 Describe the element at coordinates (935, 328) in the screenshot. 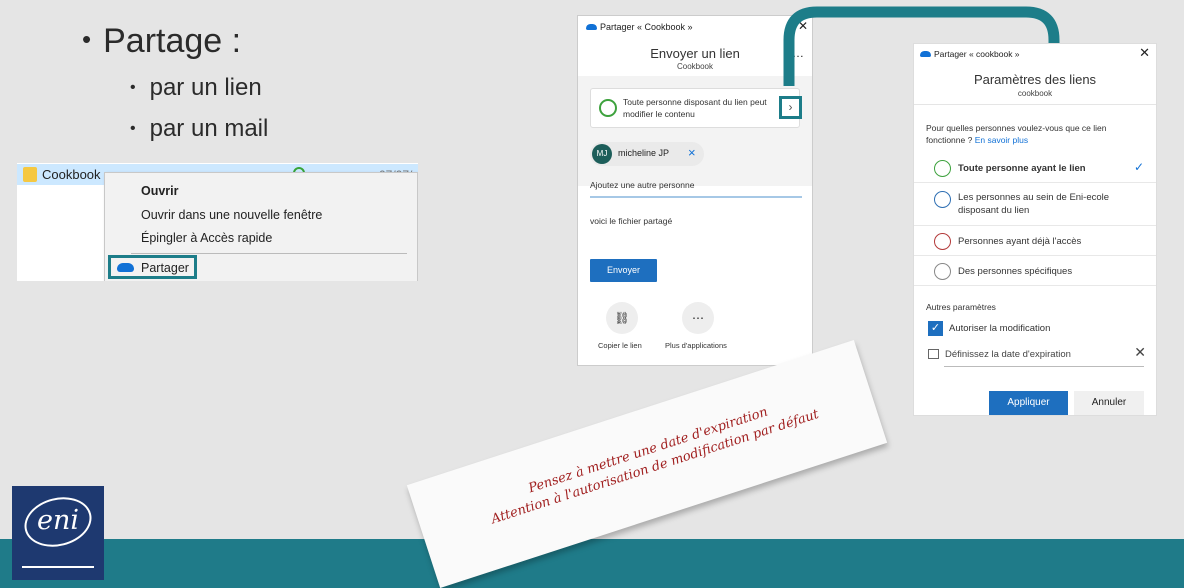

I see `allow-edit-checkbox: ✓` at that location.